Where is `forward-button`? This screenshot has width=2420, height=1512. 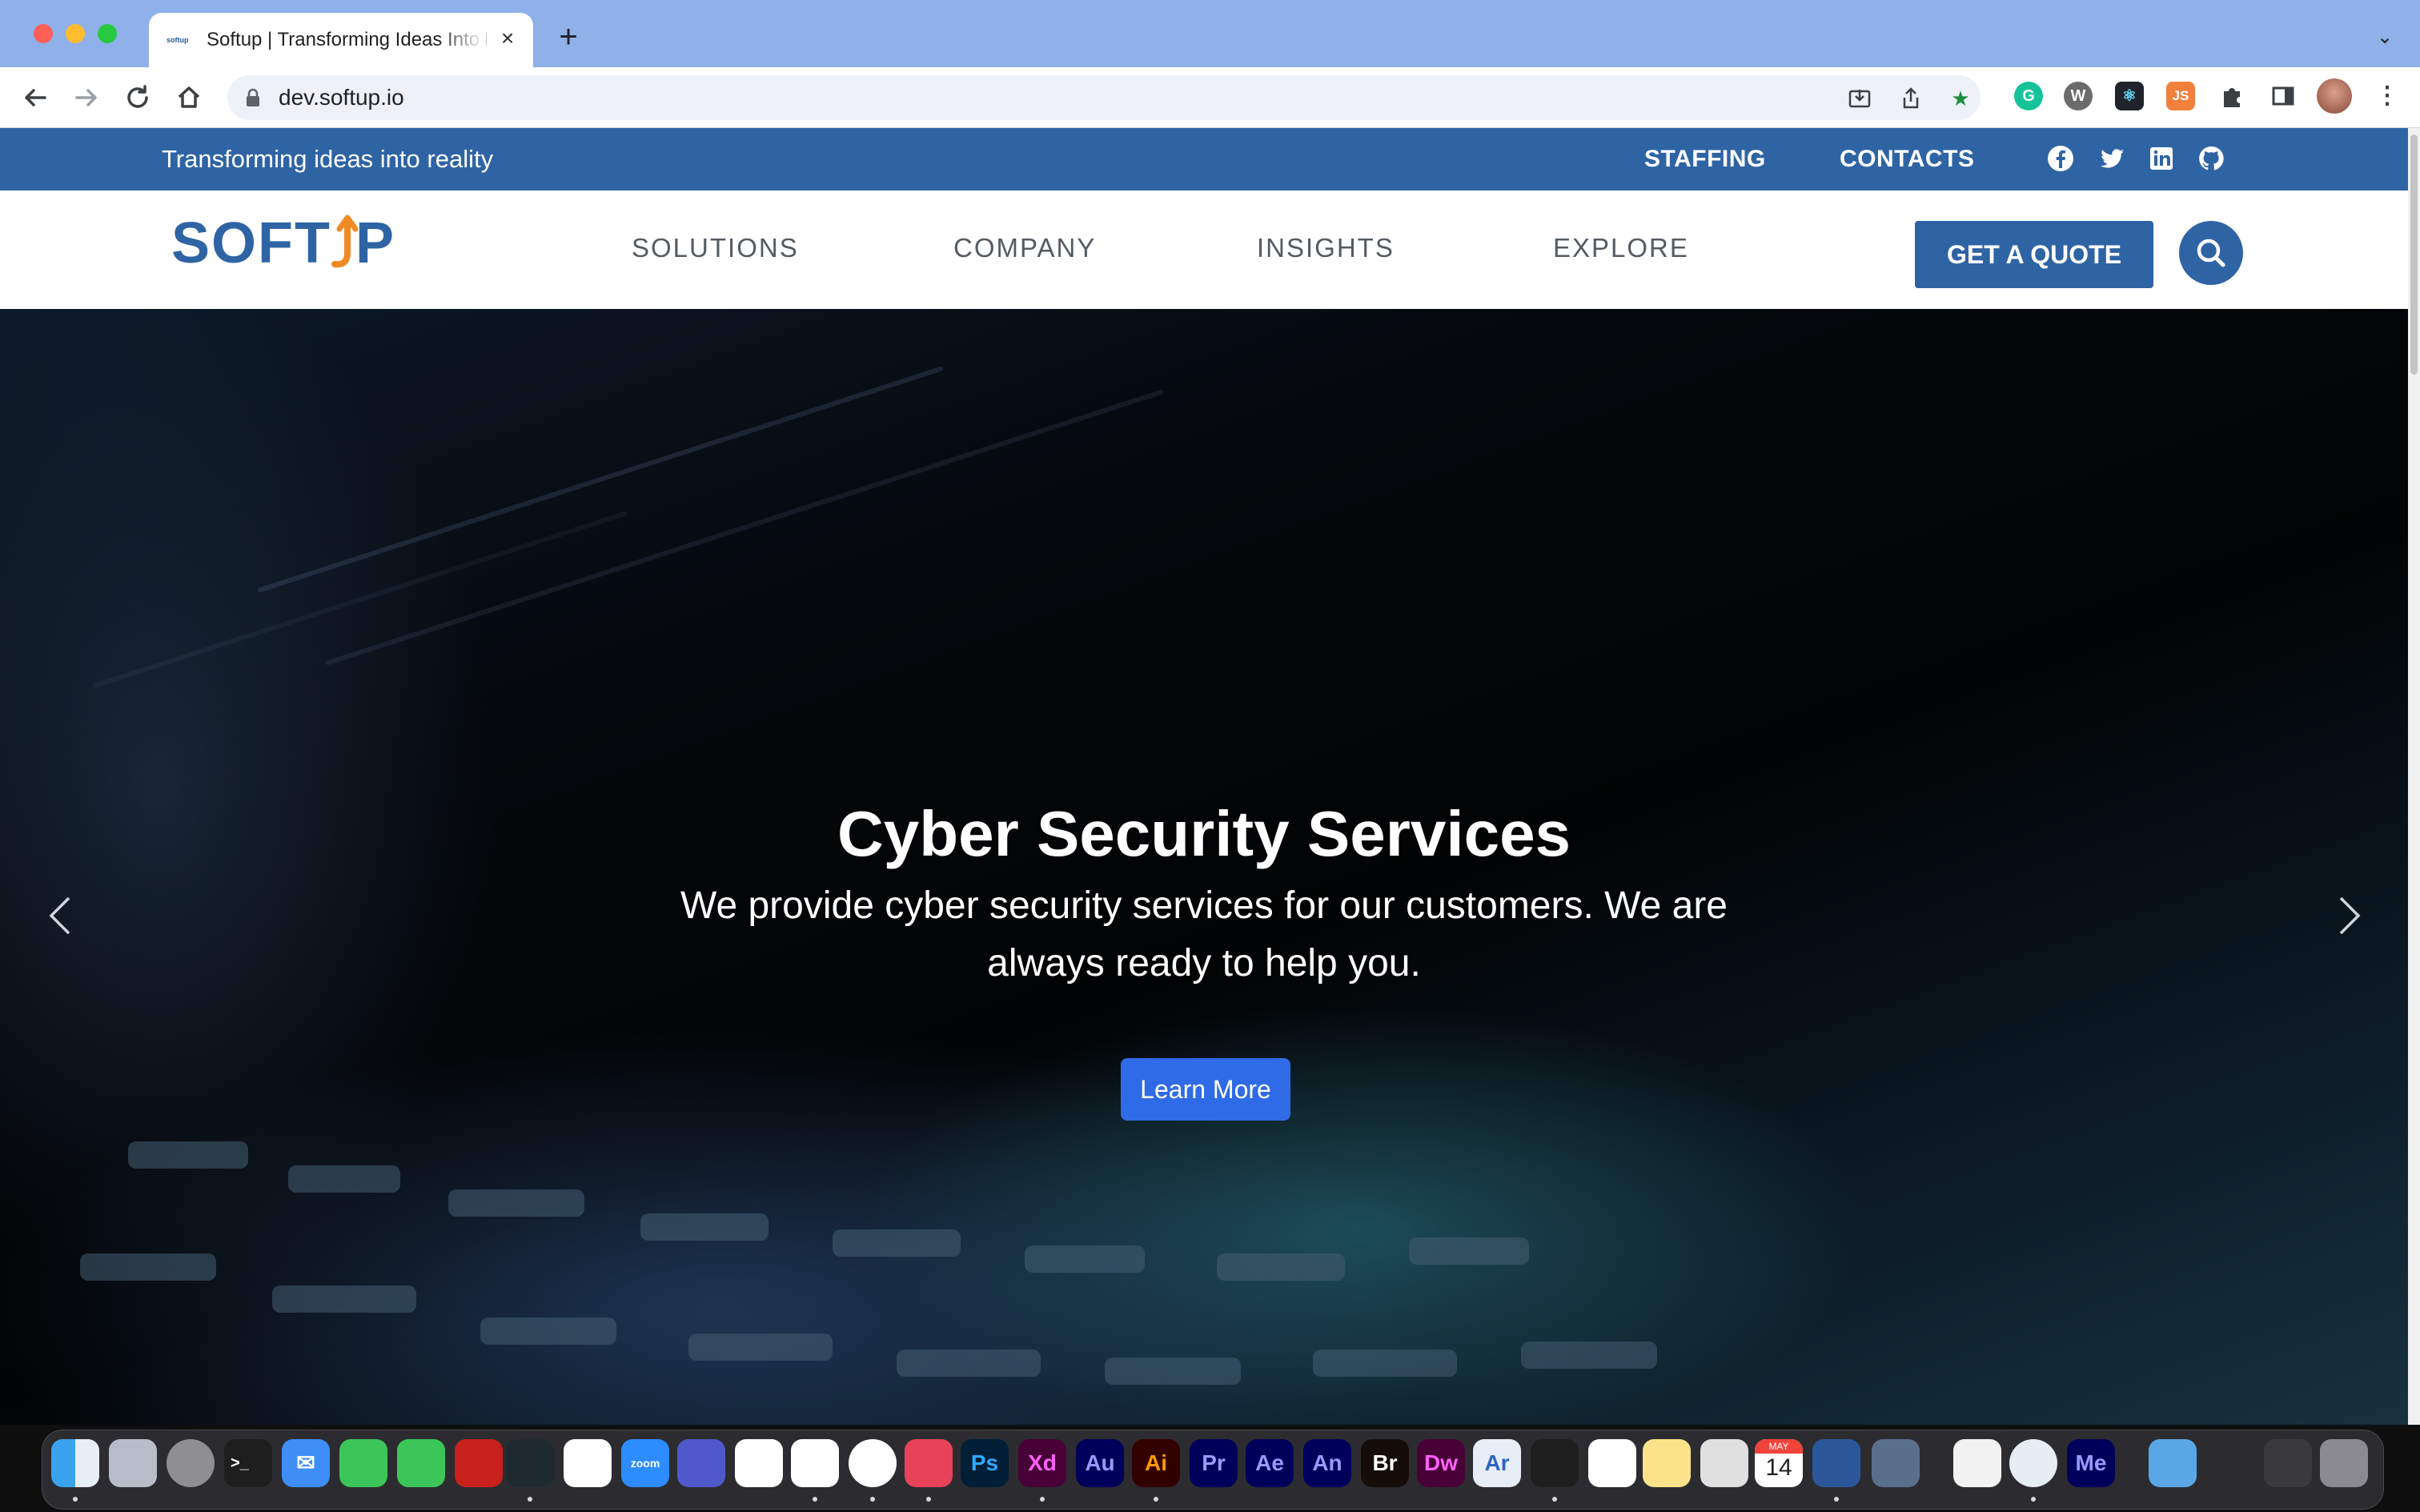 forward-button is located at coordinates (86, 97).